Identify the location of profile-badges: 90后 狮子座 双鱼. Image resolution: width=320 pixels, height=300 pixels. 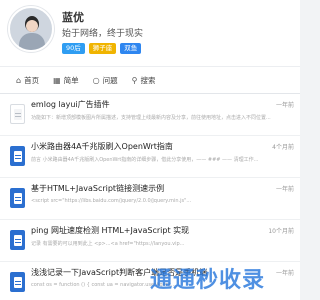
(102, 48).